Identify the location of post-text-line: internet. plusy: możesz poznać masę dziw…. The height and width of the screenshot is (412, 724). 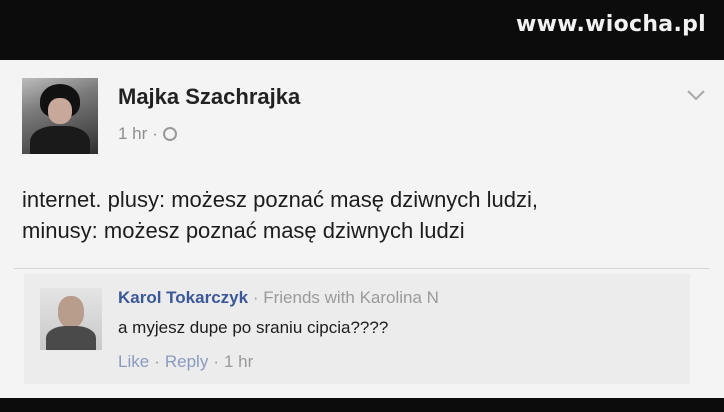
(280, 199).